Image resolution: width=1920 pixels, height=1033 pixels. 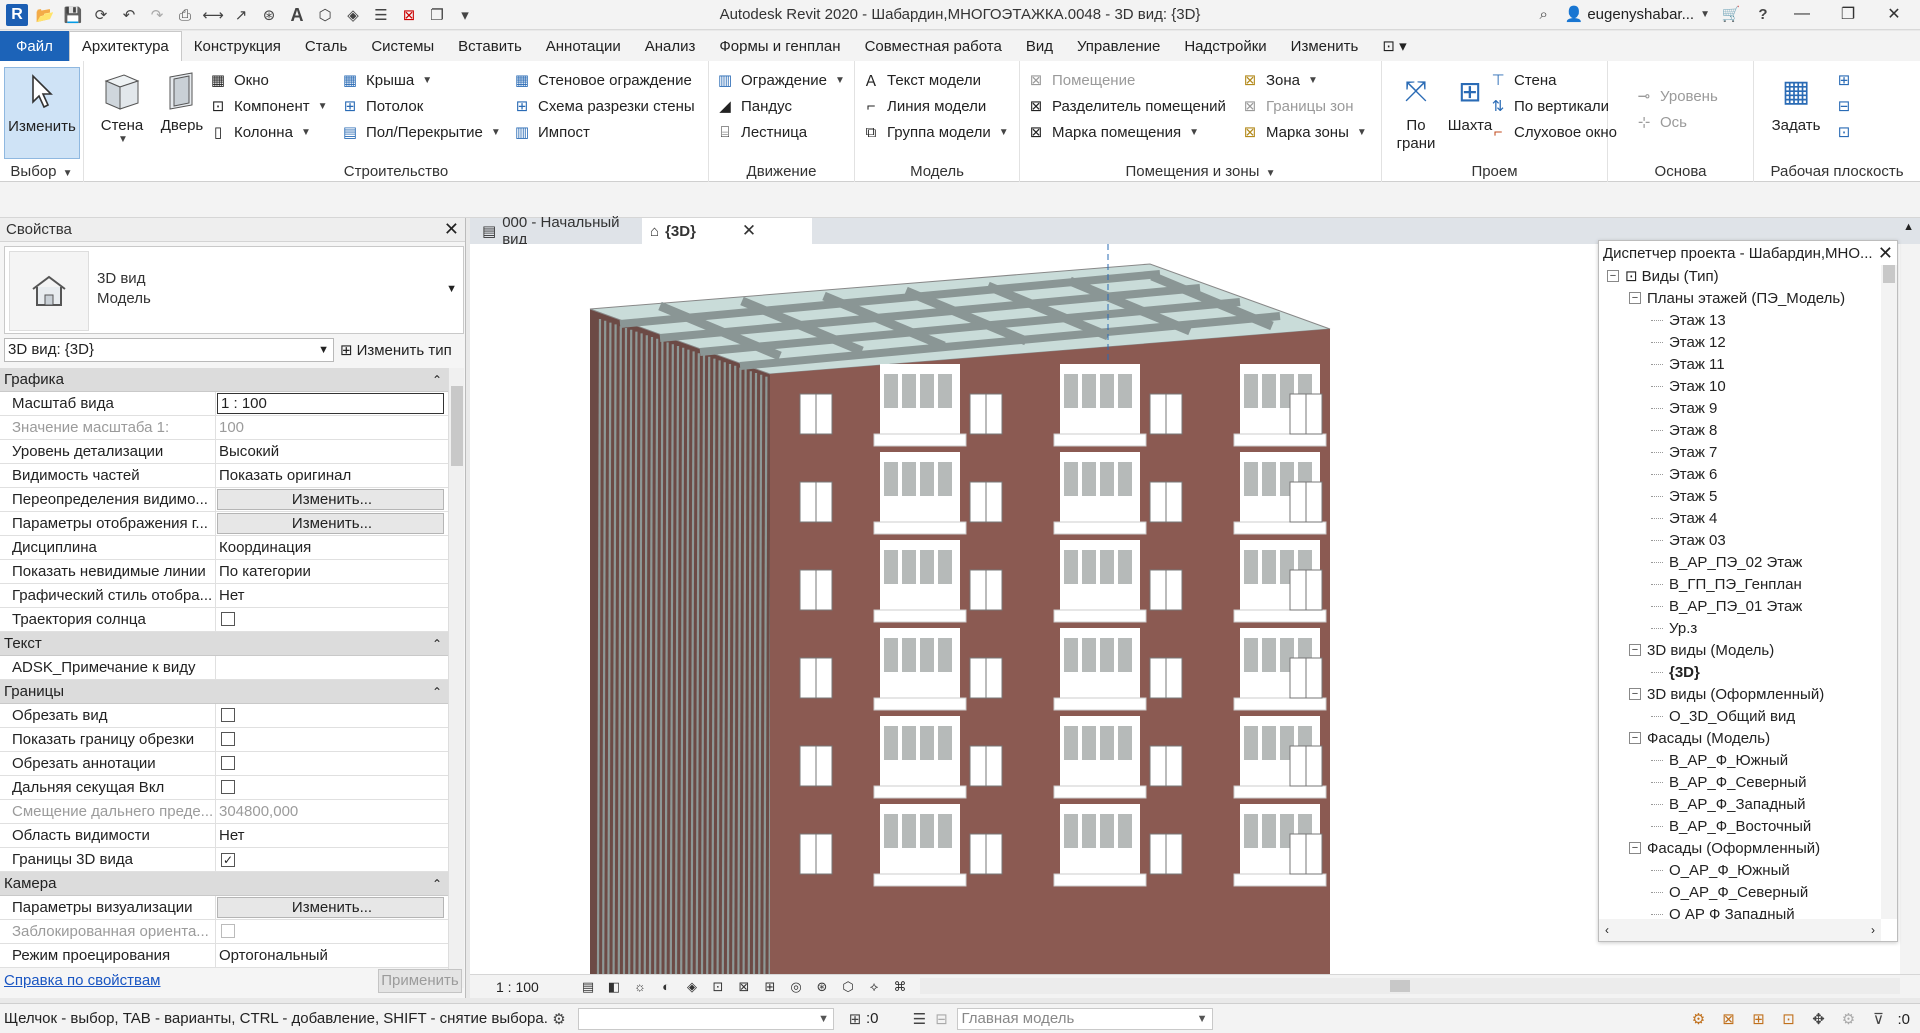 What do you see at coordinates (402, 46) in the screenshot?
I see `tab-systems: Системы` at bounding box center [402, 46].